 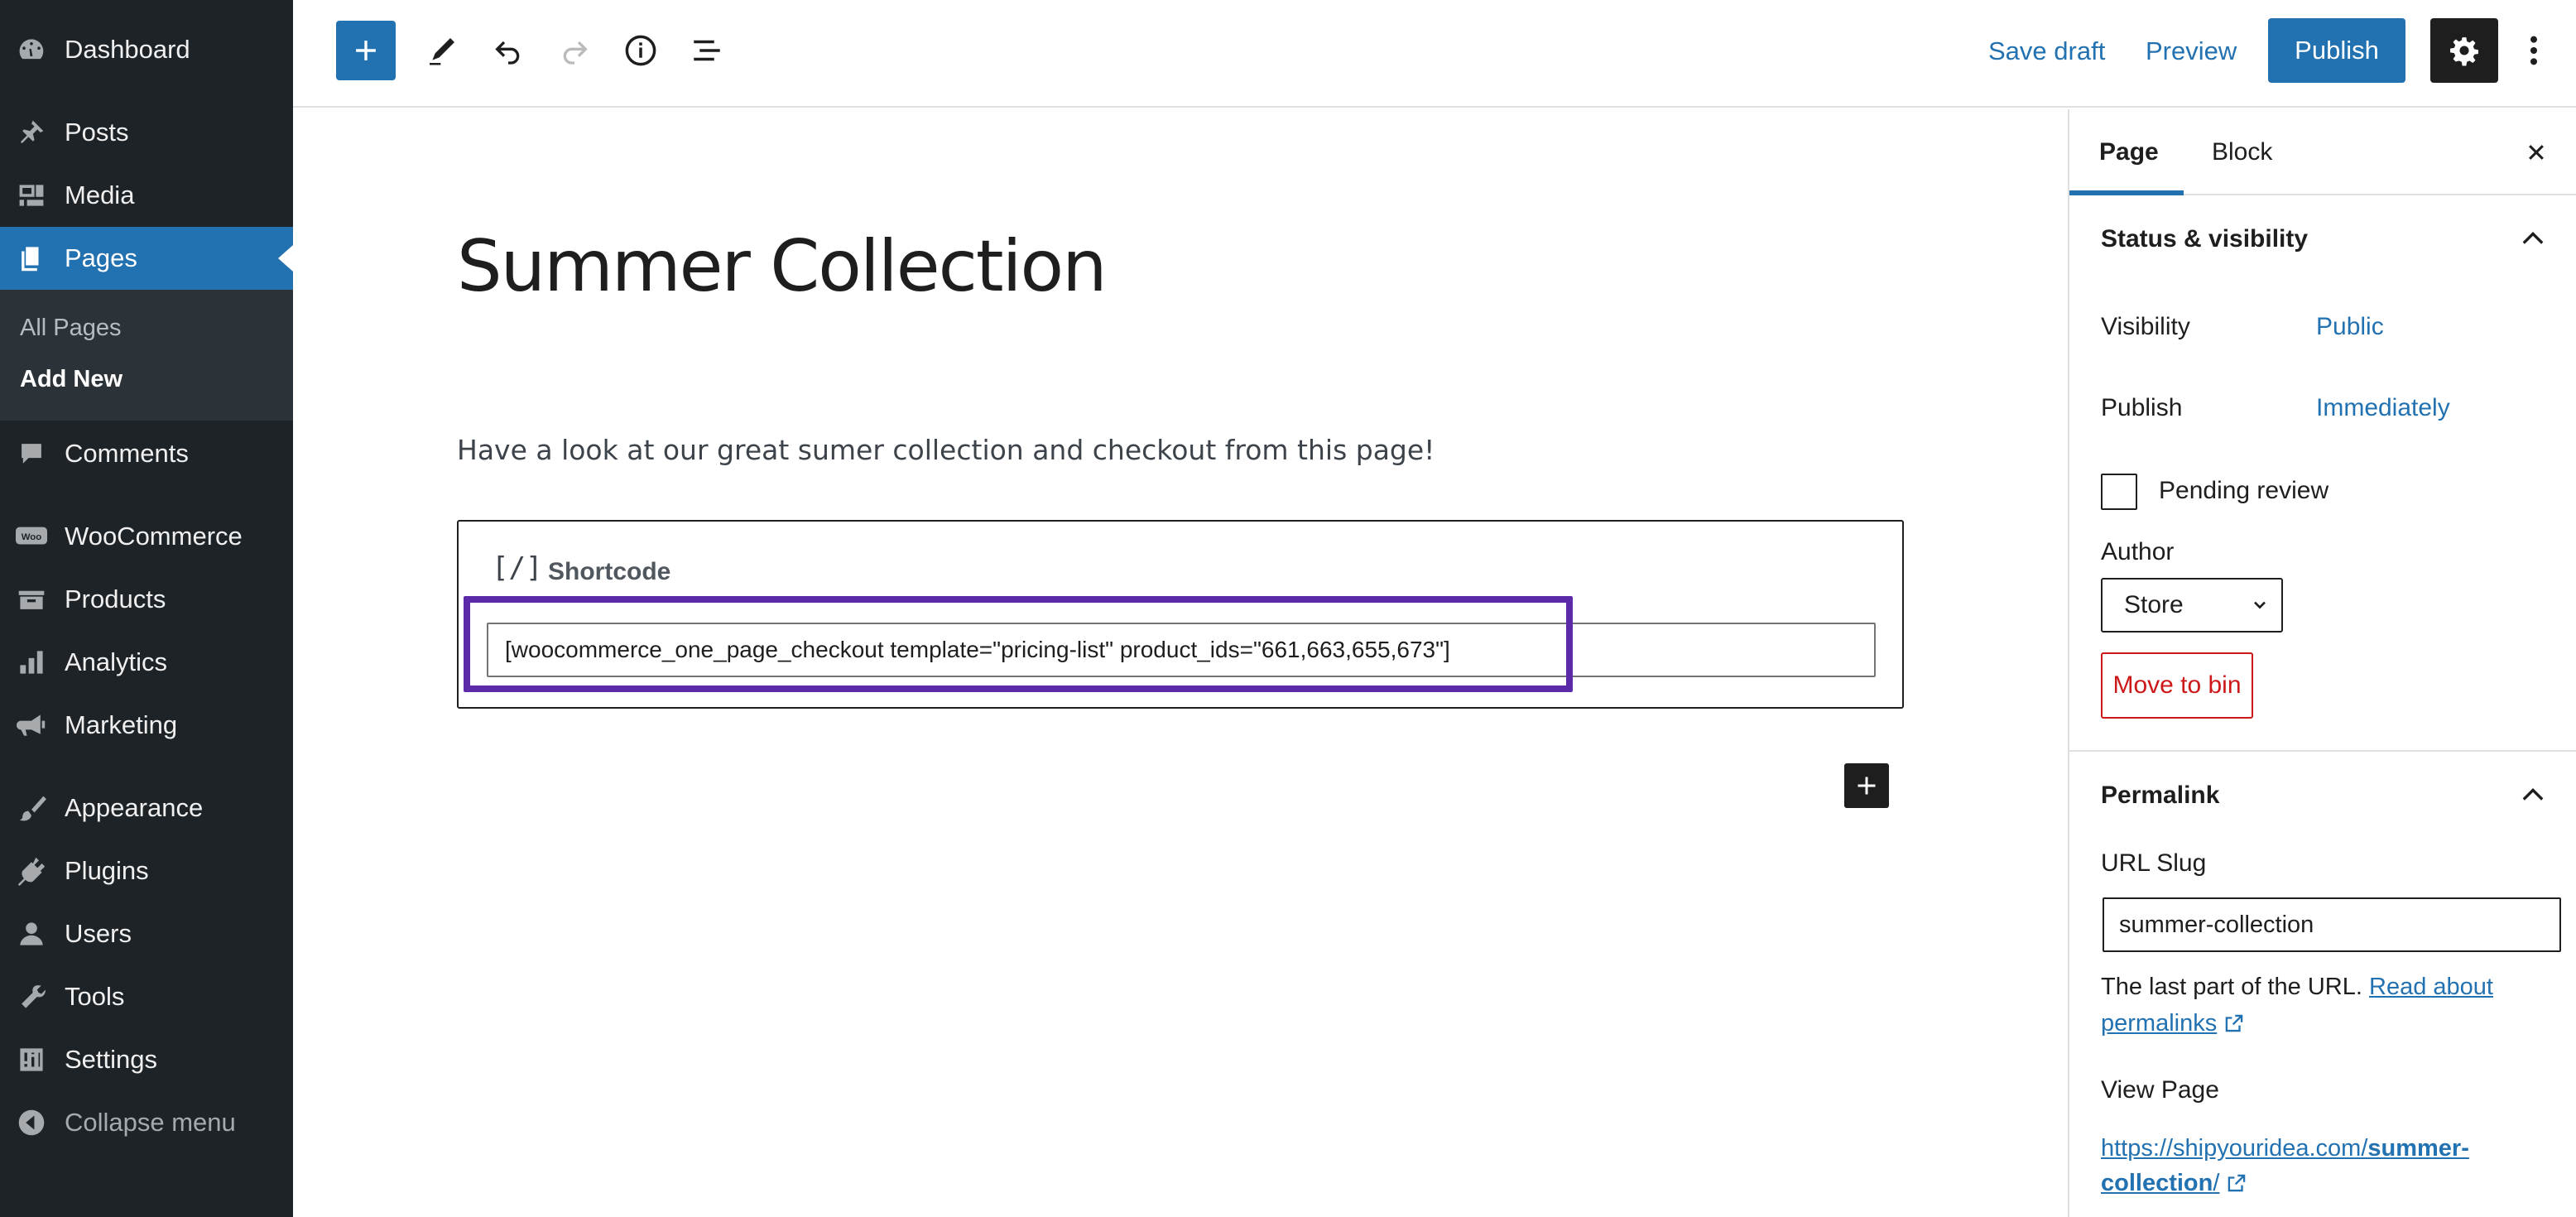 I want to click on pencil-icon, so click(x=442, y=52).